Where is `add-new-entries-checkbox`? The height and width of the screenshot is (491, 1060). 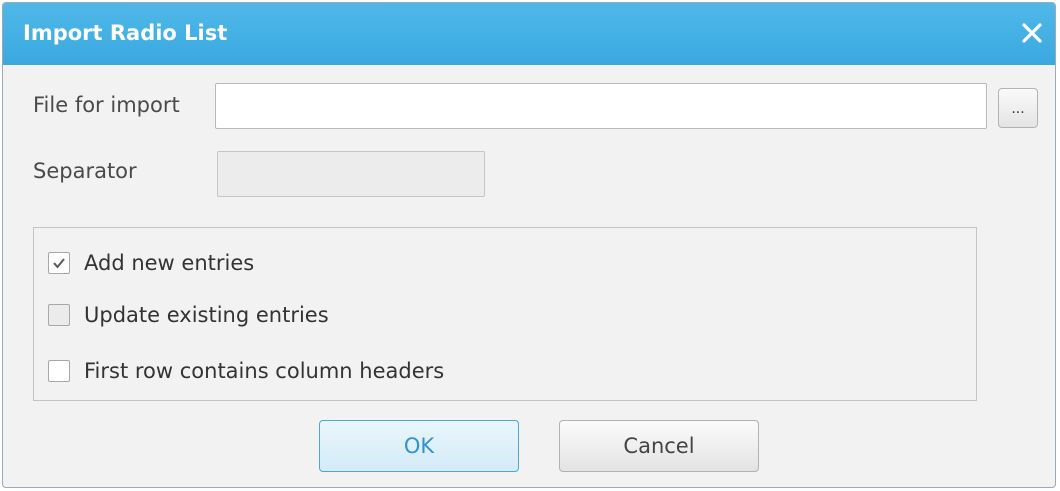
add-new-entries-checkbox is located at coordinates (59, 263).